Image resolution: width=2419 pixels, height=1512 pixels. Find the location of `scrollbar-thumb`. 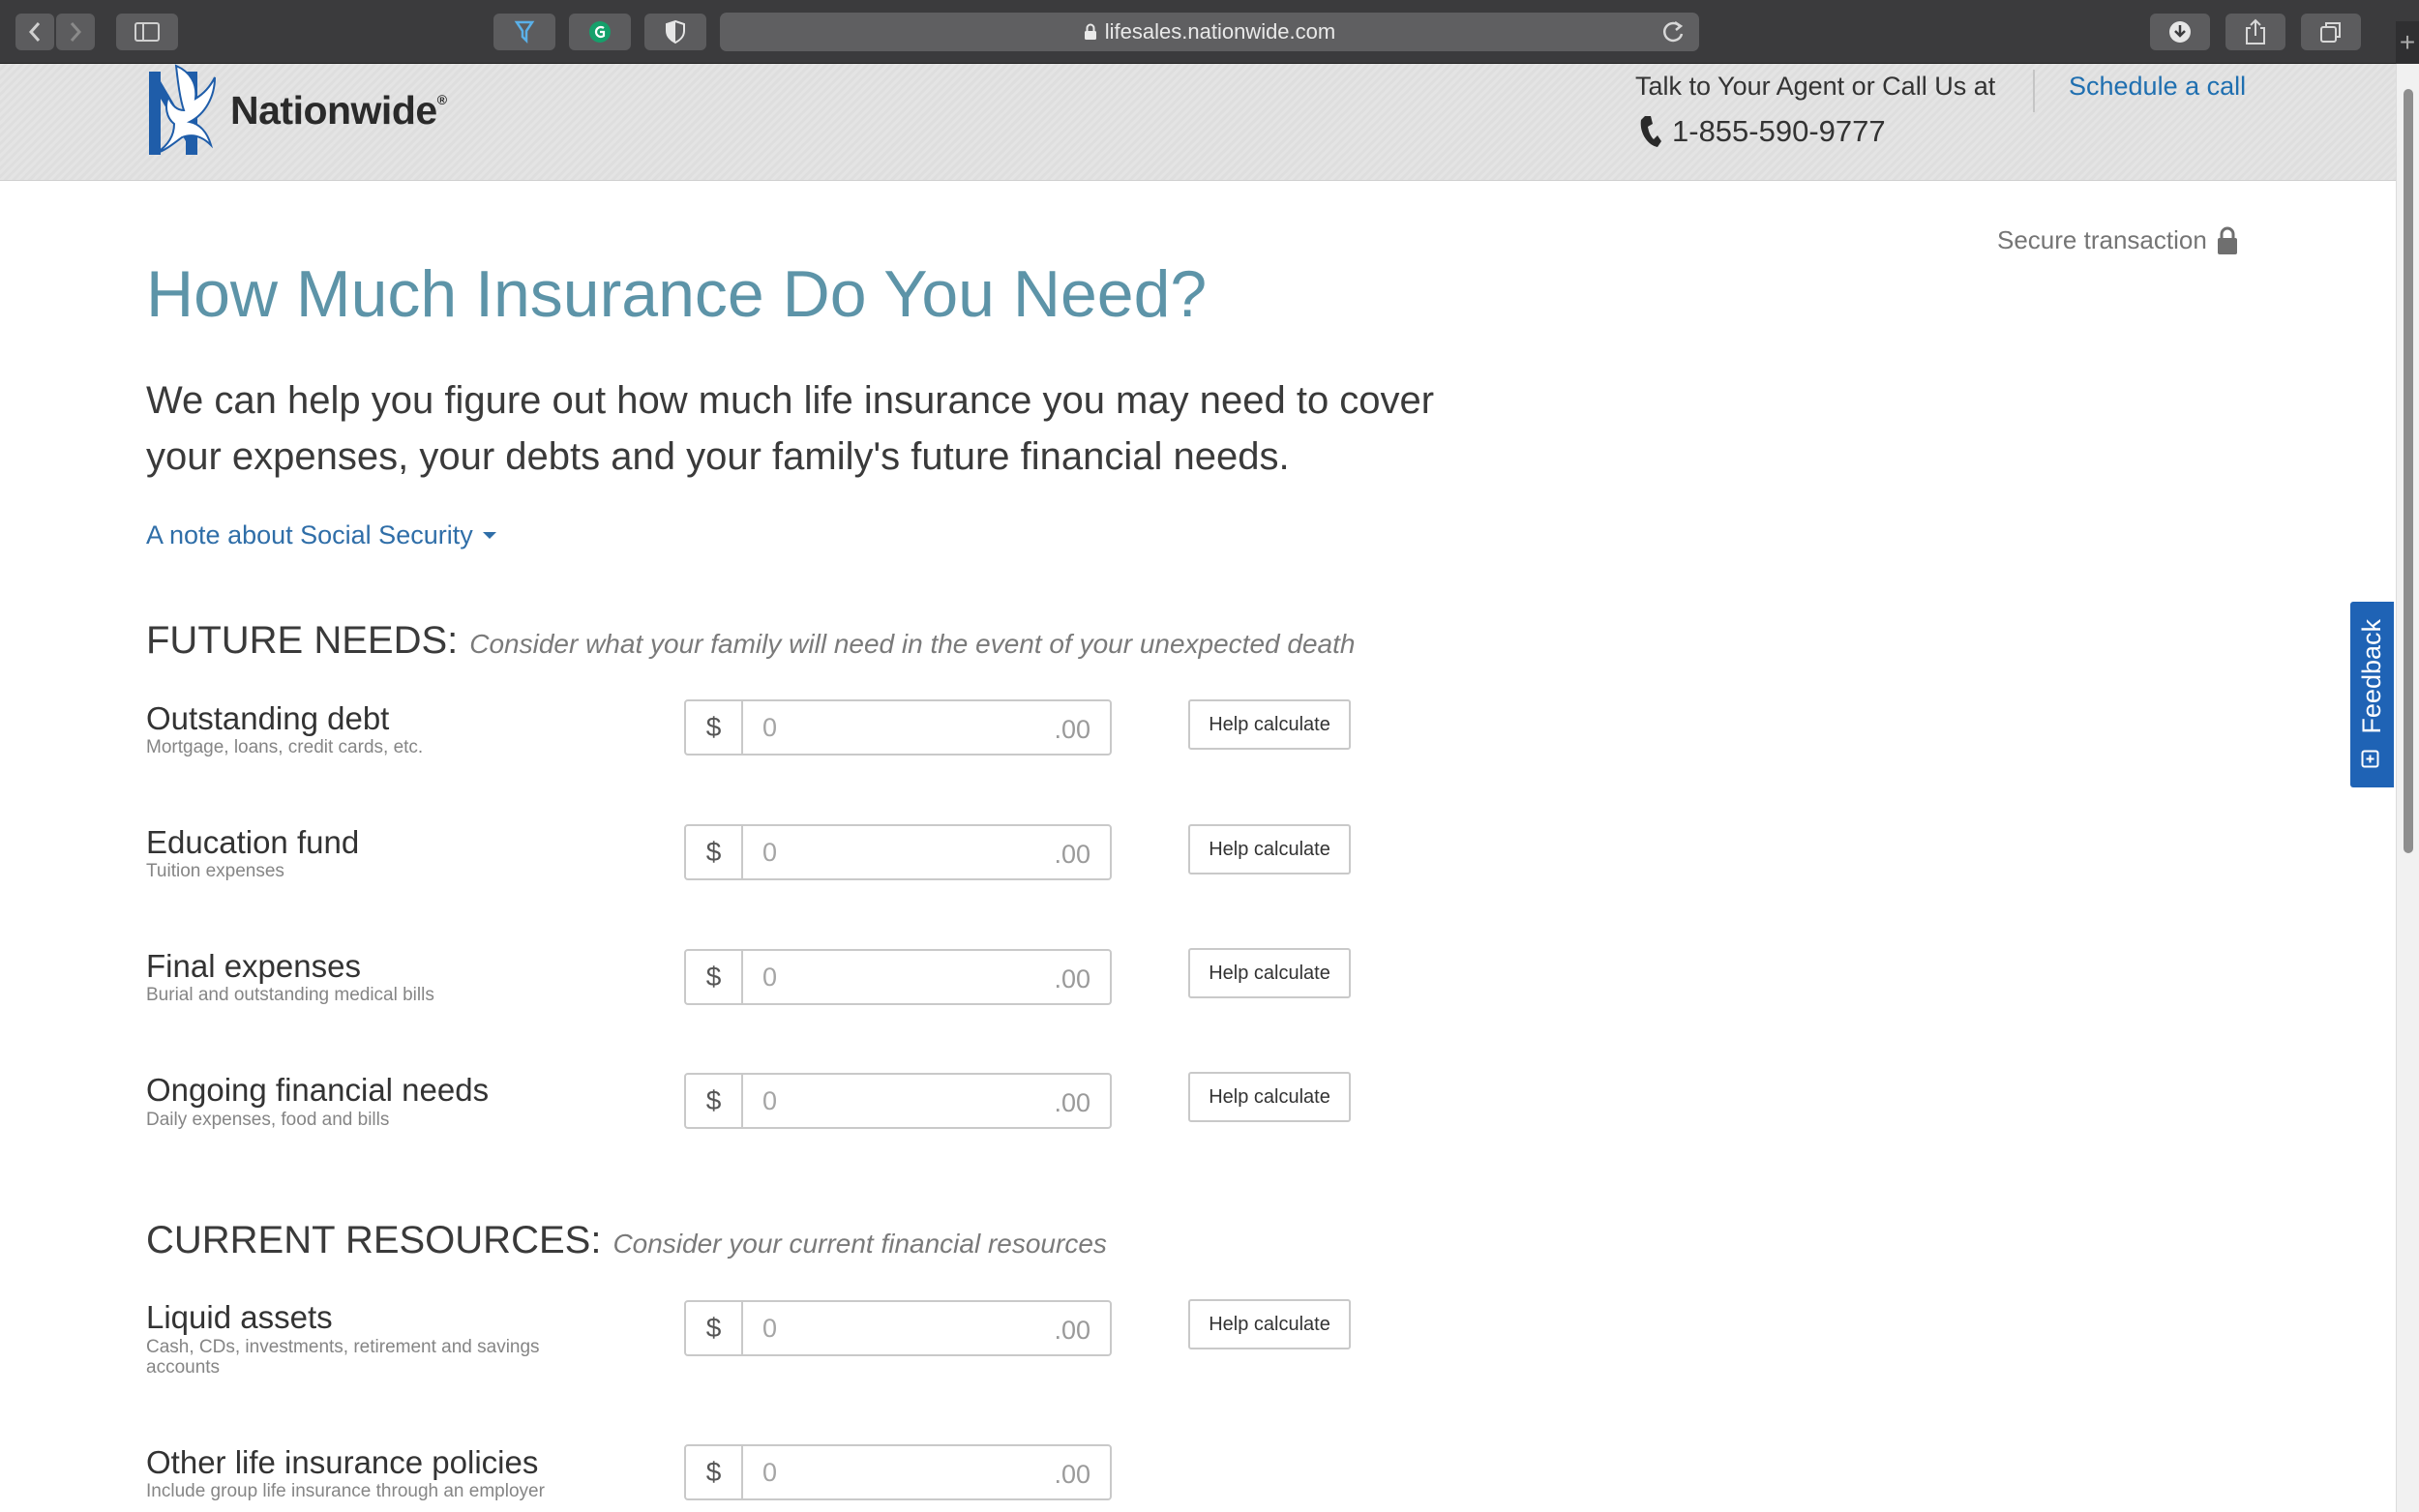

scrollbar-thumb is located at coordinates (2408, 471).